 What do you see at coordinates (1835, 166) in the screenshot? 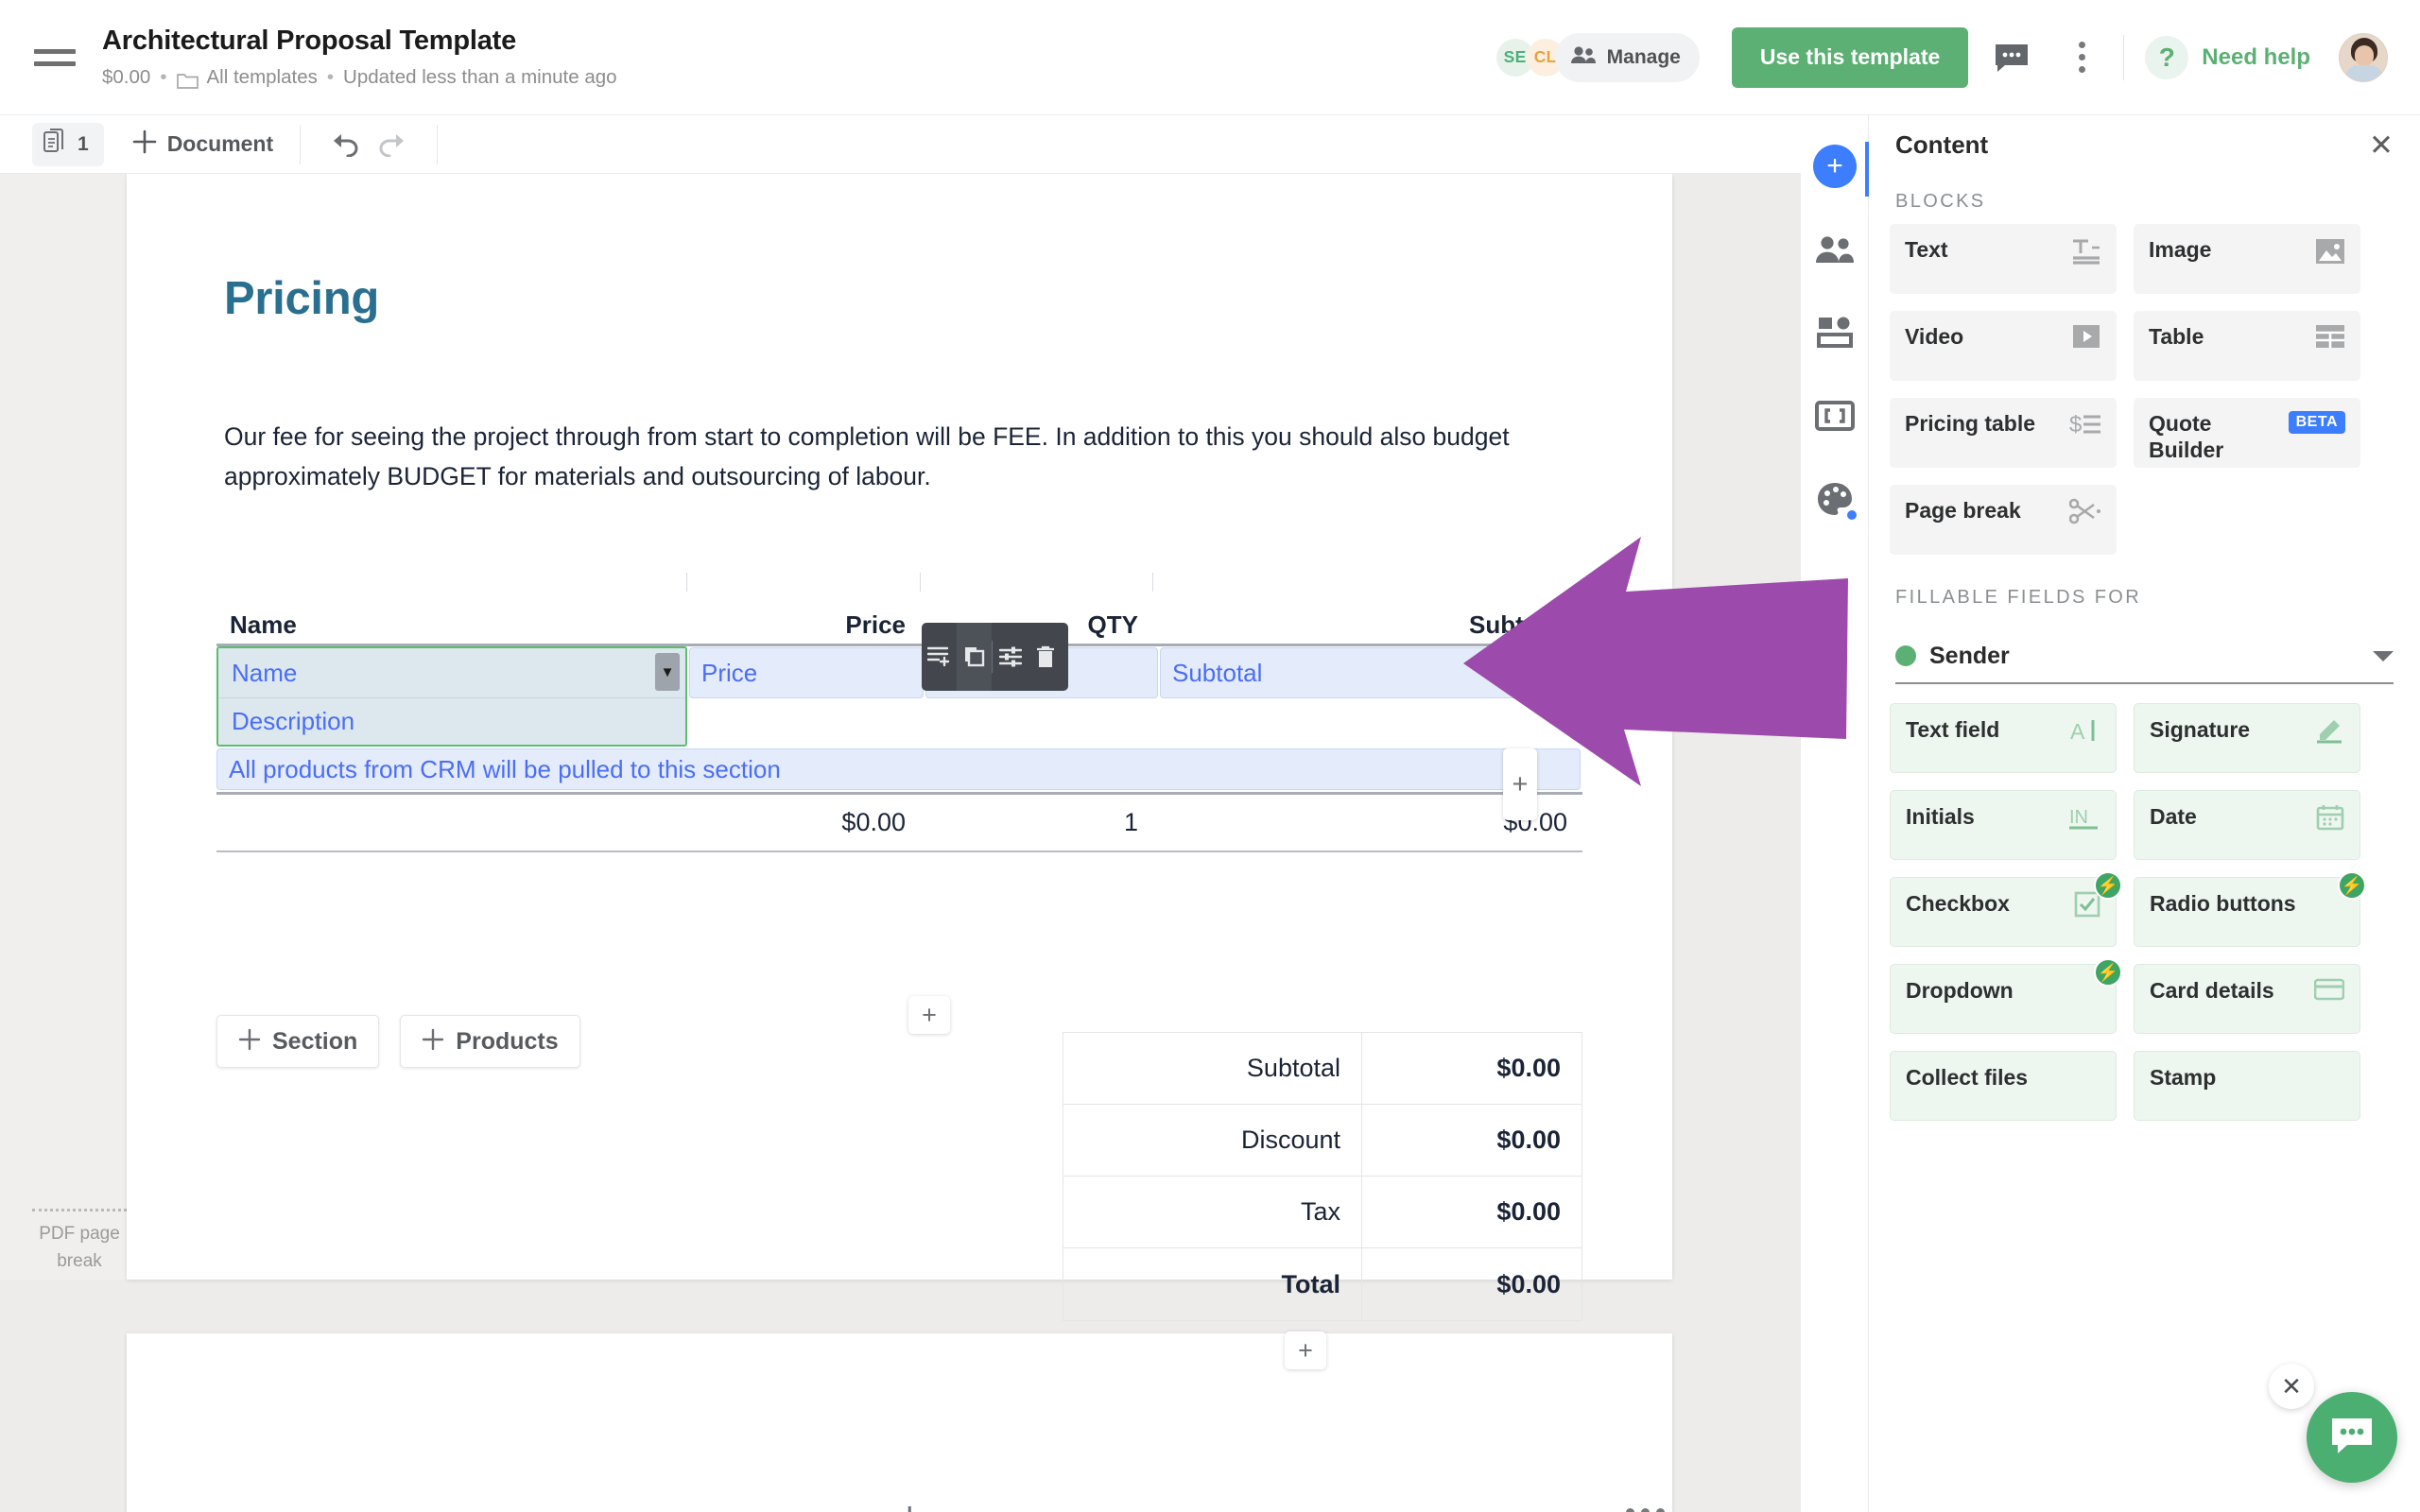
I see `plus-circle-icon: +` at bounding box center [1835, 166].